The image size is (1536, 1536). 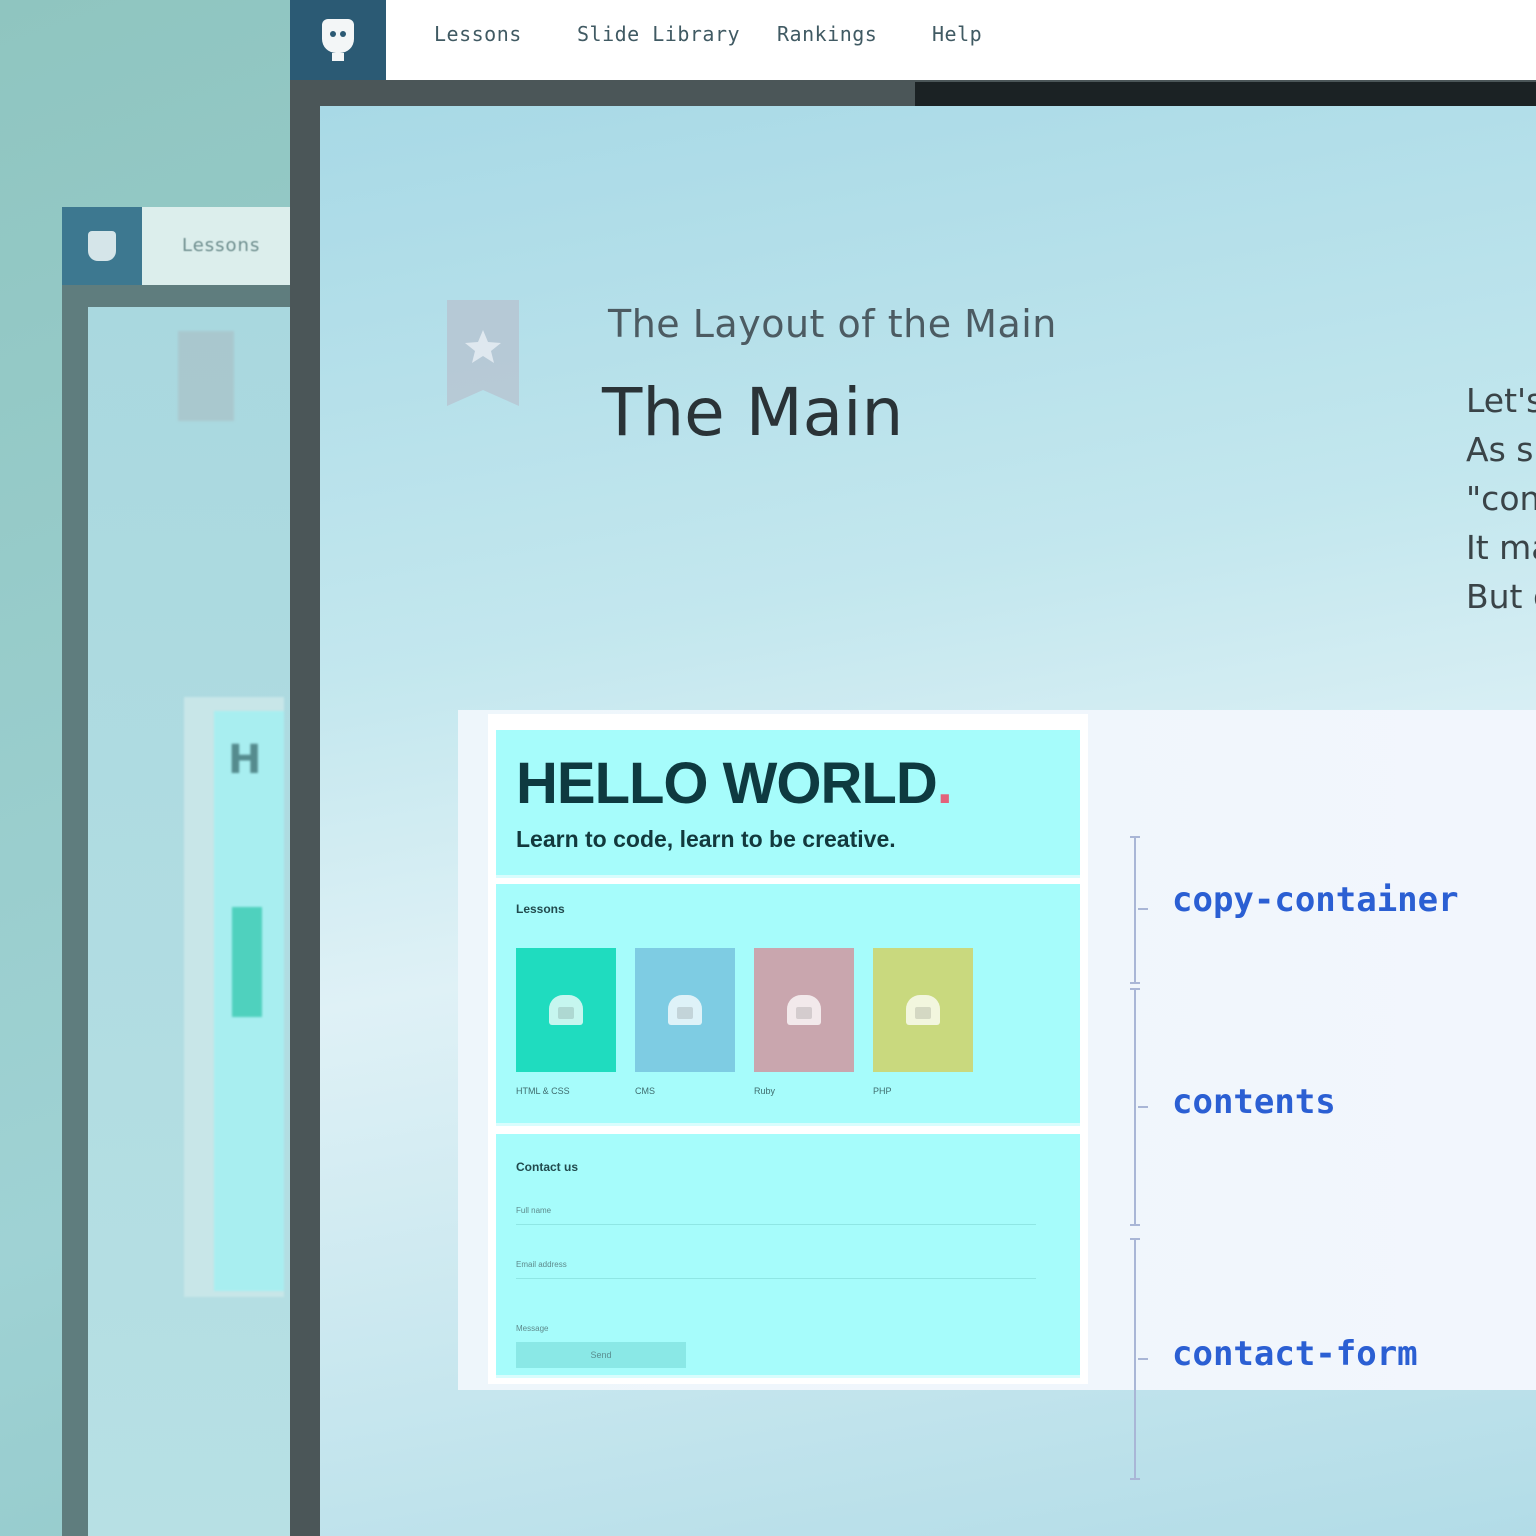 I want to click on bracket-copy-container, so click(x=1139, y=910).